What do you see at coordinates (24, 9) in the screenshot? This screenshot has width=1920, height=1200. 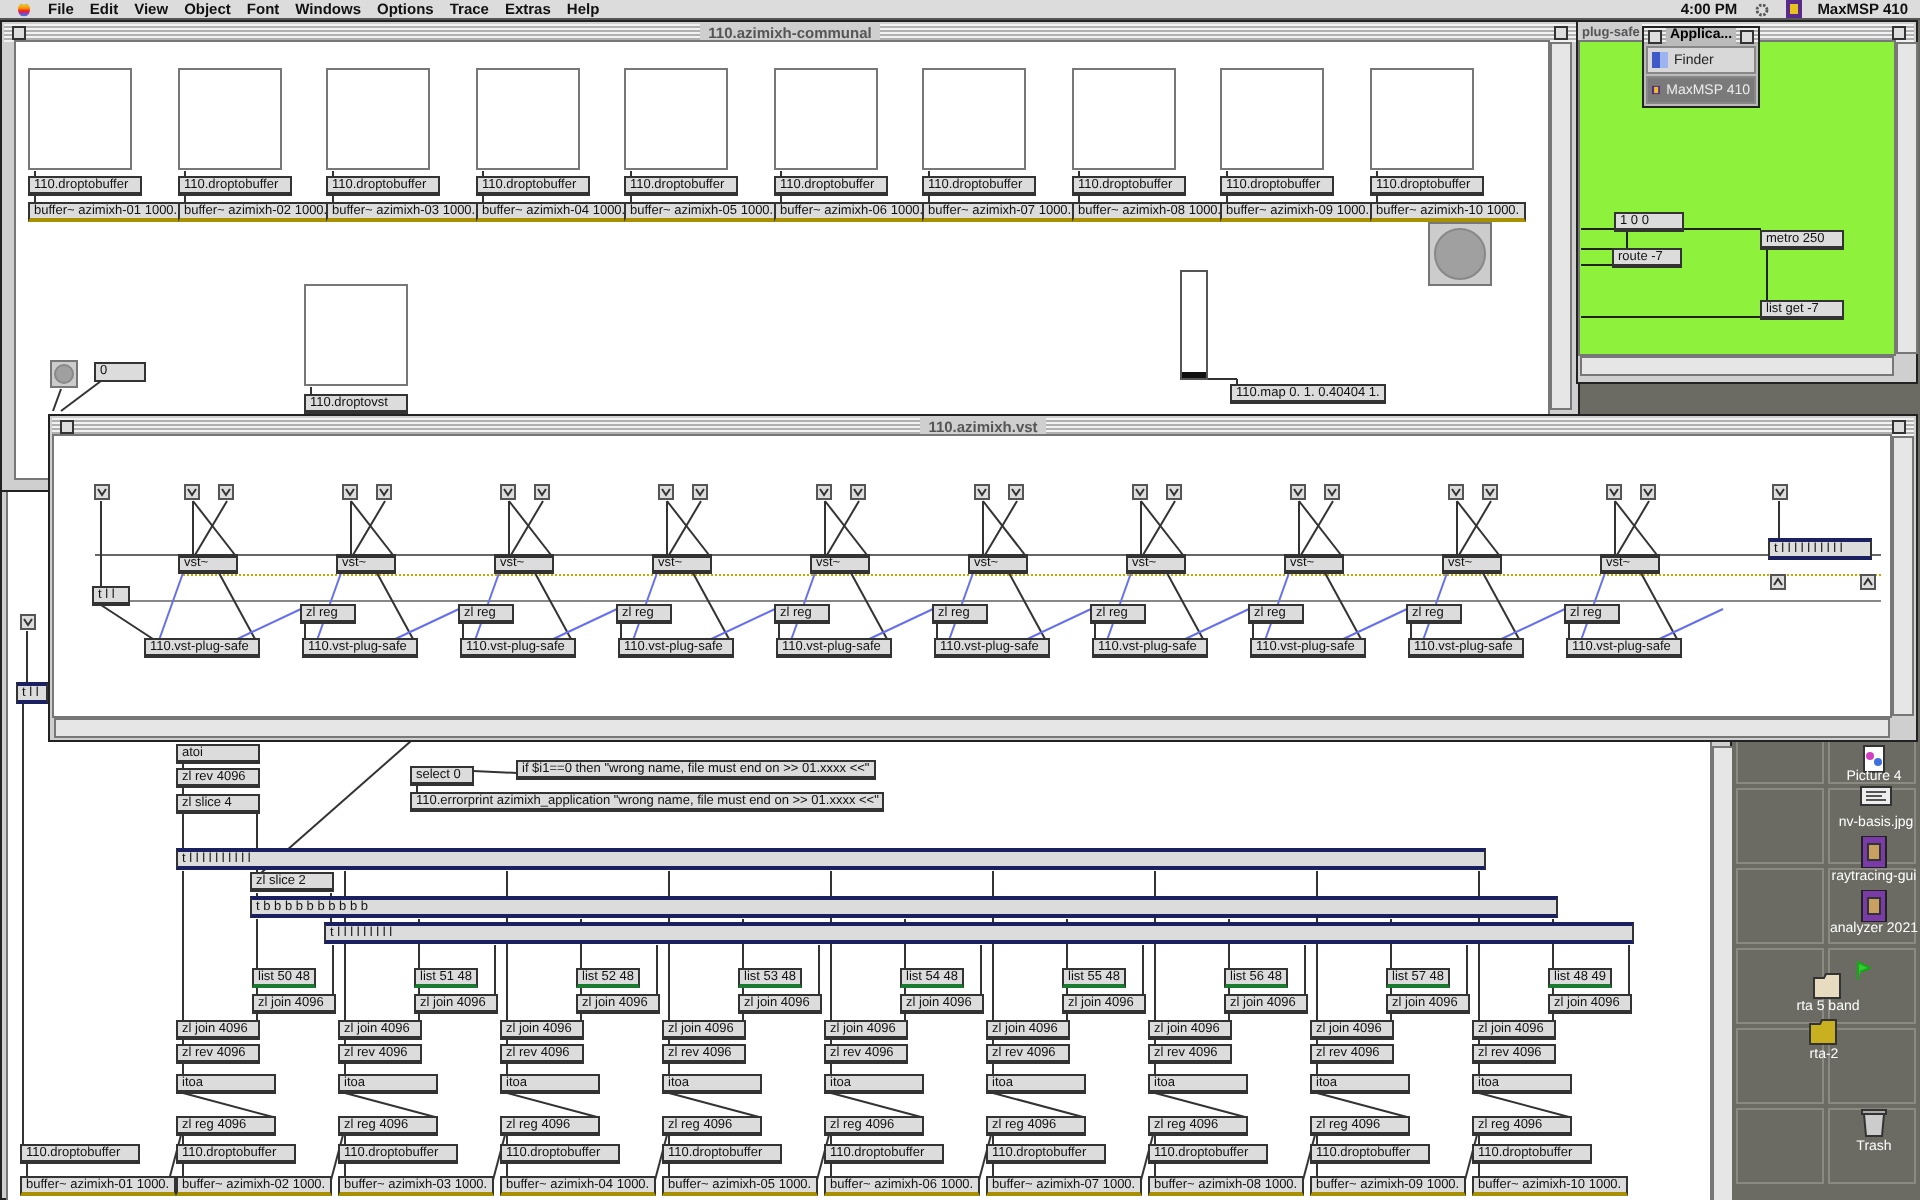 I see `apple-menu-icon` at bounding box center [24, 9].